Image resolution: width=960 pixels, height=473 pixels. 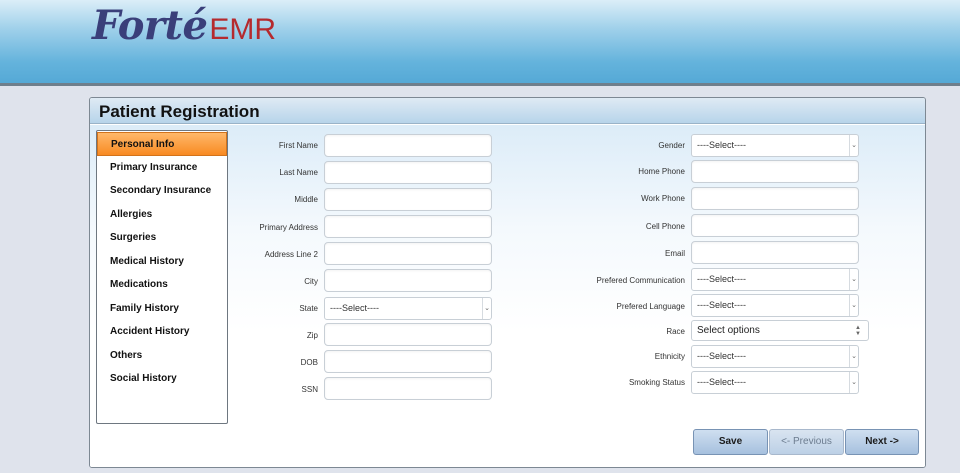 What do you see at coordinates (669, 356) in the screenshot?
I see `ethnicity-label: Ethnicity` at bounding box center [669, 356].